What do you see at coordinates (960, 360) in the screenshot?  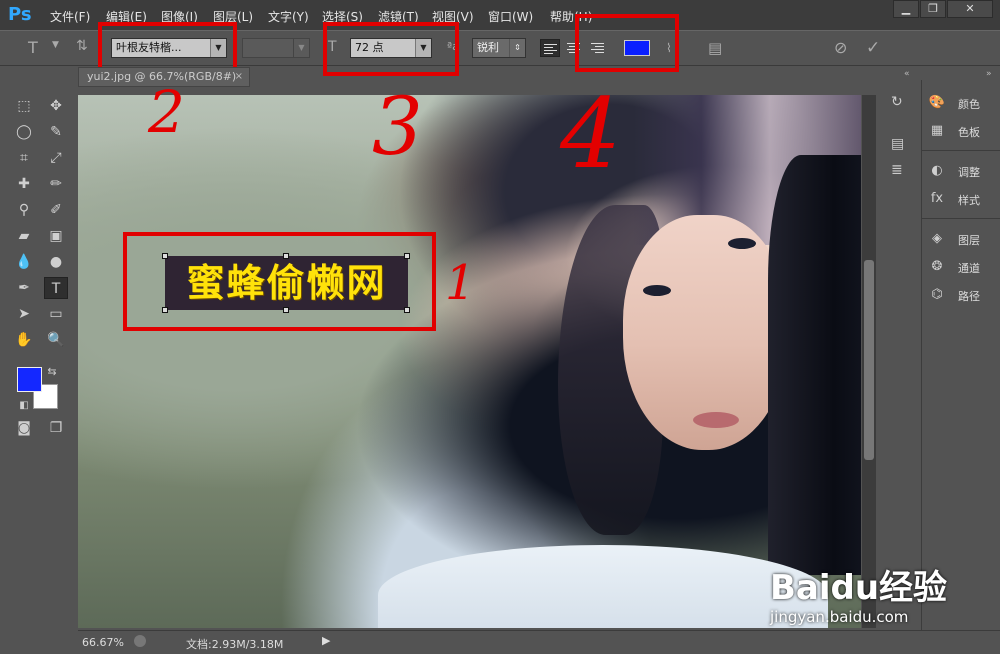 I see `panels-dock: 🎨 颜色 ▦ 色板 ◐ 调整 fx 样式 ◈ 图层 ❂ 通道 ⌬ 路径` at bounding box center [960, 360].